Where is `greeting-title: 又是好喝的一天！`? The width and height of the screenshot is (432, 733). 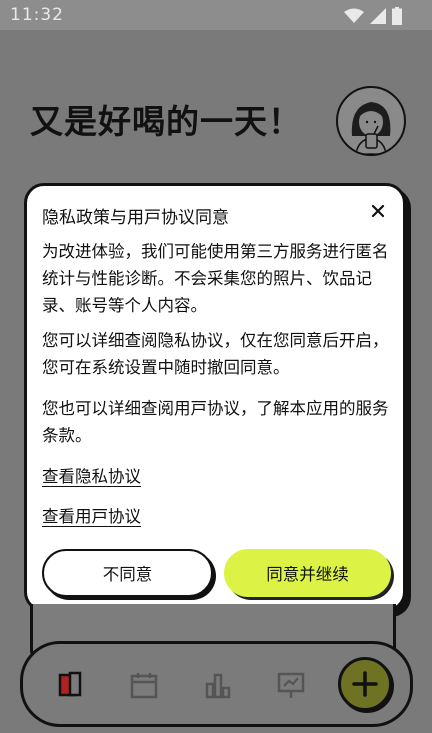
greeting-title: 又是好喝的一天！ is located at coordinates (166, 121).